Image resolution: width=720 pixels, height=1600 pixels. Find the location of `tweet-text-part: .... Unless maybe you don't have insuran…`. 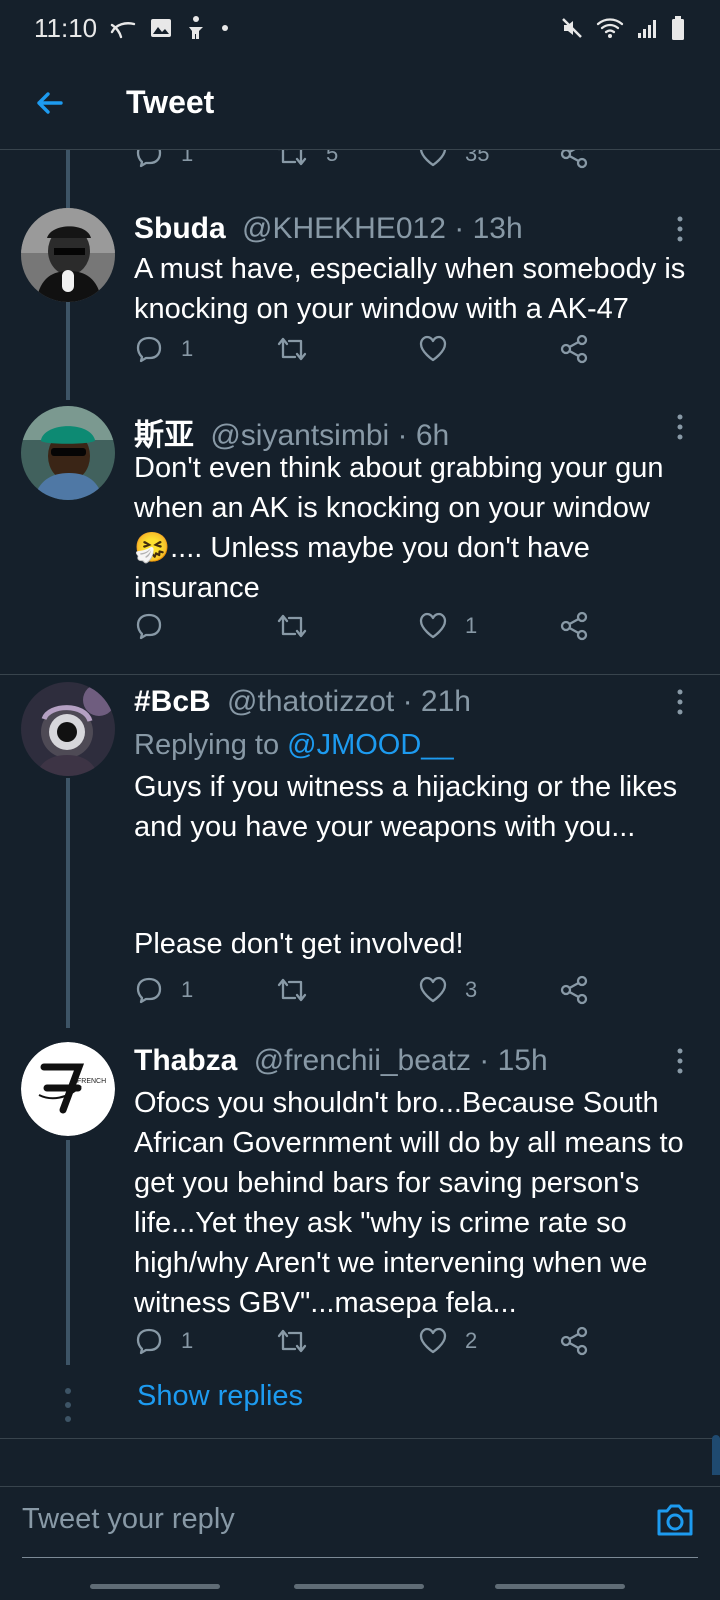

tweet-text-part: .... Unless maybe you don't have insuran… is located at coordinates (362, 568).